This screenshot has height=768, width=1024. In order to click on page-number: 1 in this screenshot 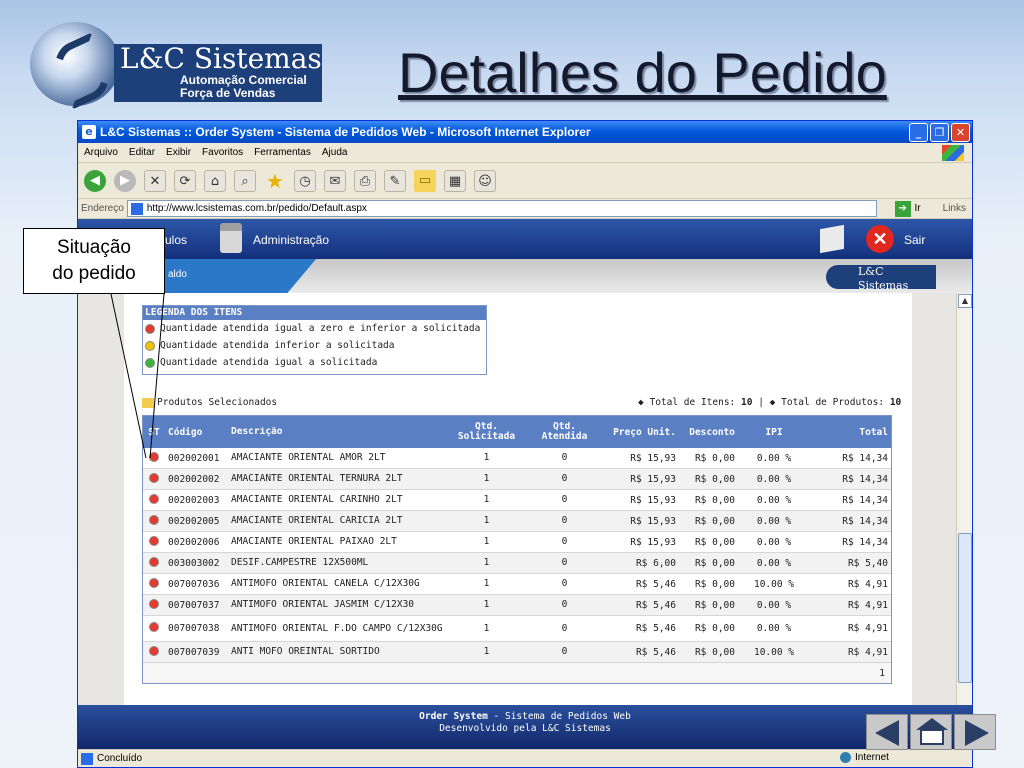, I will do `click(882, 673)`.